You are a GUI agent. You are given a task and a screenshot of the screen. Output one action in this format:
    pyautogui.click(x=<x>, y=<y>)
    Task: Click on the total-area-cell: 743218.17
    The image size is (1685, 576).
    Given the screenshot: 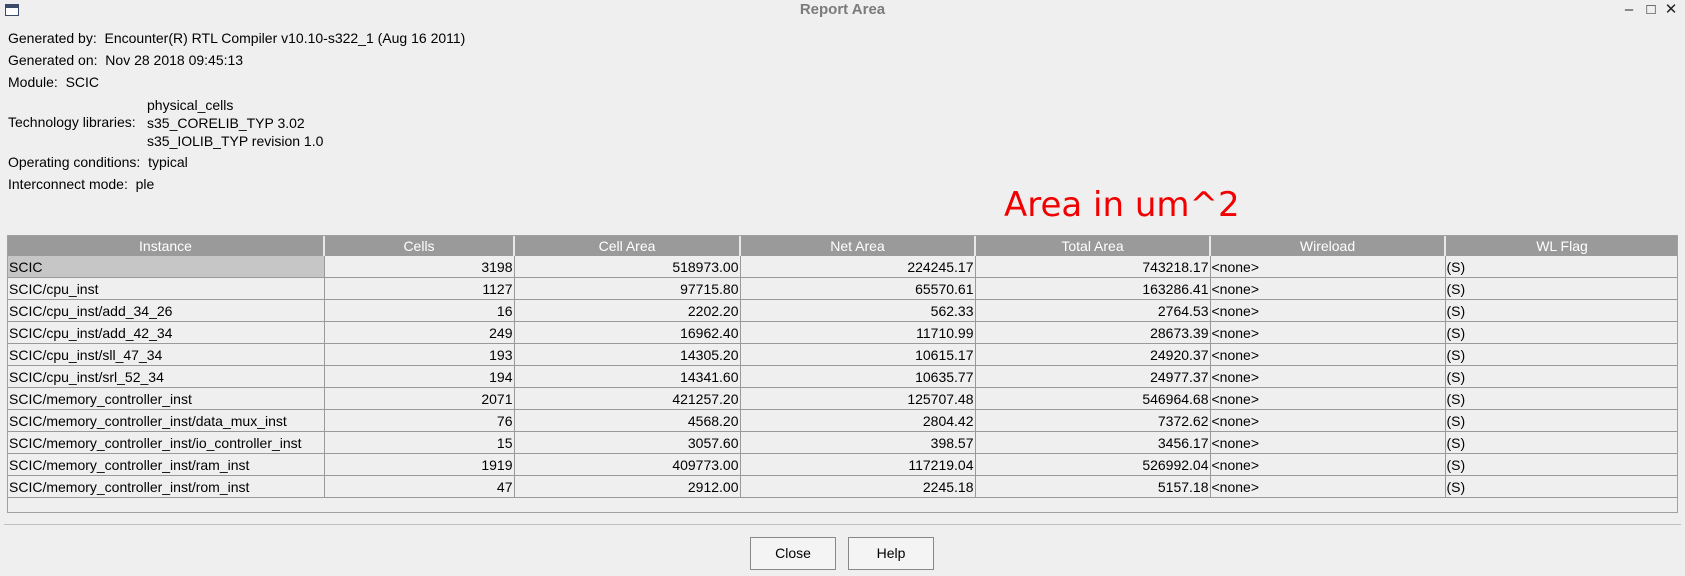 What is the action you would take?
    pyautogui.click(x=1093, y=267)
    